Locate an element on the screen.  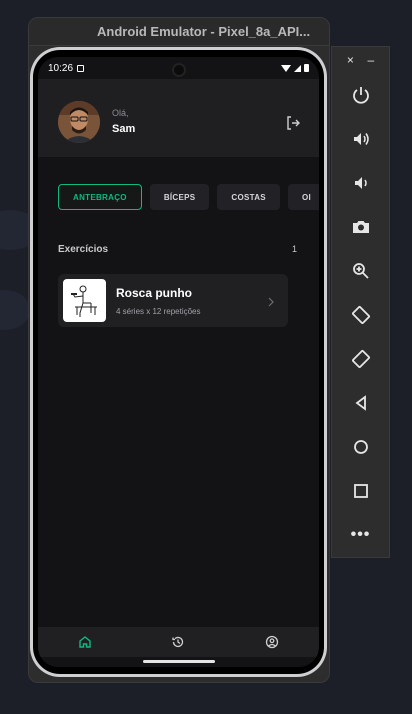
emulator-controls: × – ••• is located at coordinates (360, 302).